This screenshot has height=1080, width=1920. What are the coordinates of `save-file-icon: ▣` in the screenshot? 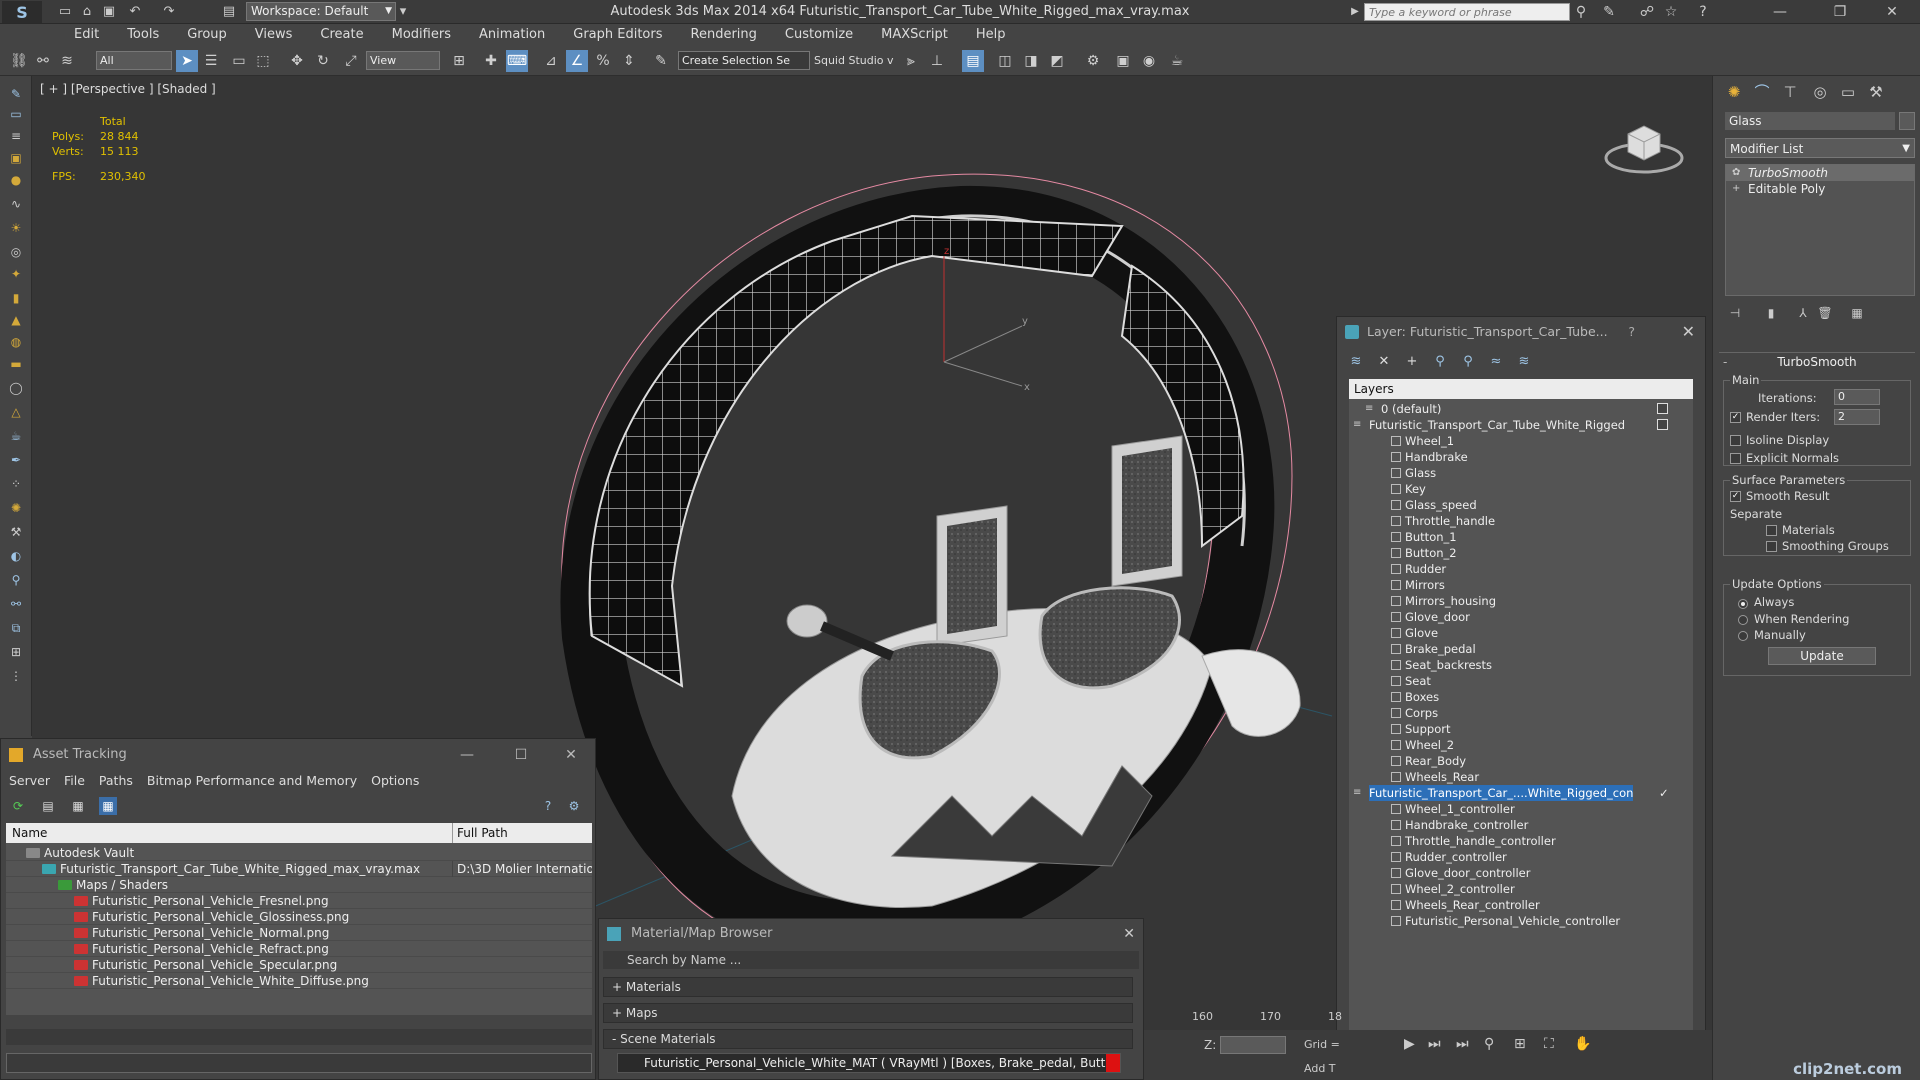 It's located at (109, 12).